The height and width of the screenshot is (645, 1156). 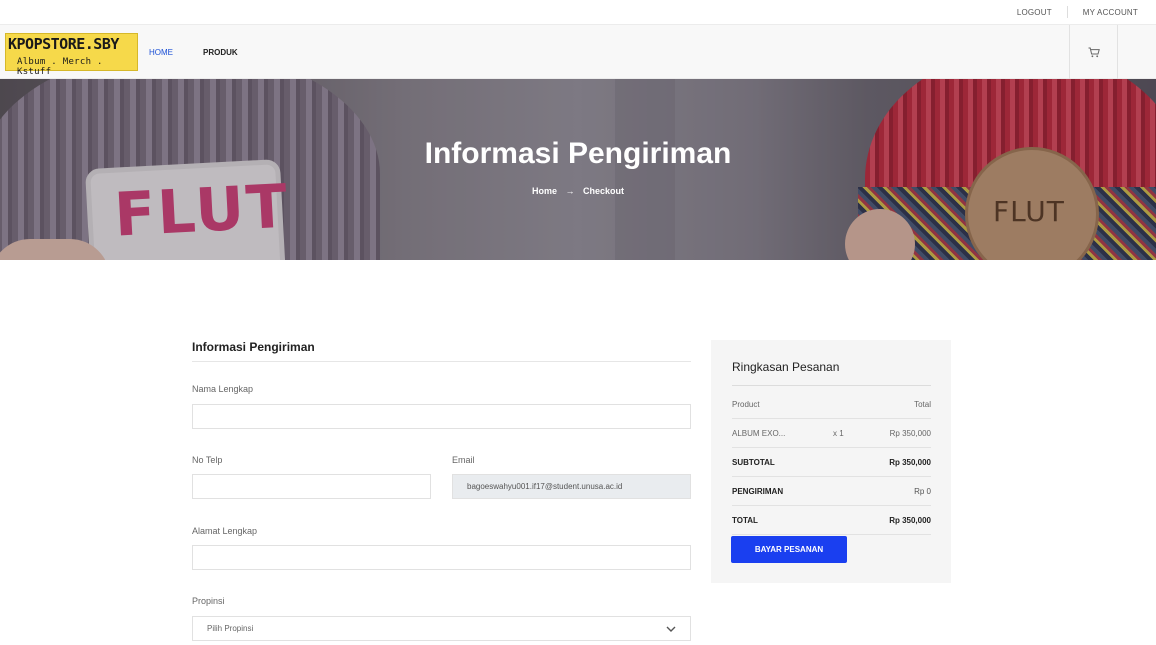 What do you see at coordinates (63, 44) in the screenshot?
I see `logo-text: KPOPSTORE.SBY` at bounding box center [63, 44].